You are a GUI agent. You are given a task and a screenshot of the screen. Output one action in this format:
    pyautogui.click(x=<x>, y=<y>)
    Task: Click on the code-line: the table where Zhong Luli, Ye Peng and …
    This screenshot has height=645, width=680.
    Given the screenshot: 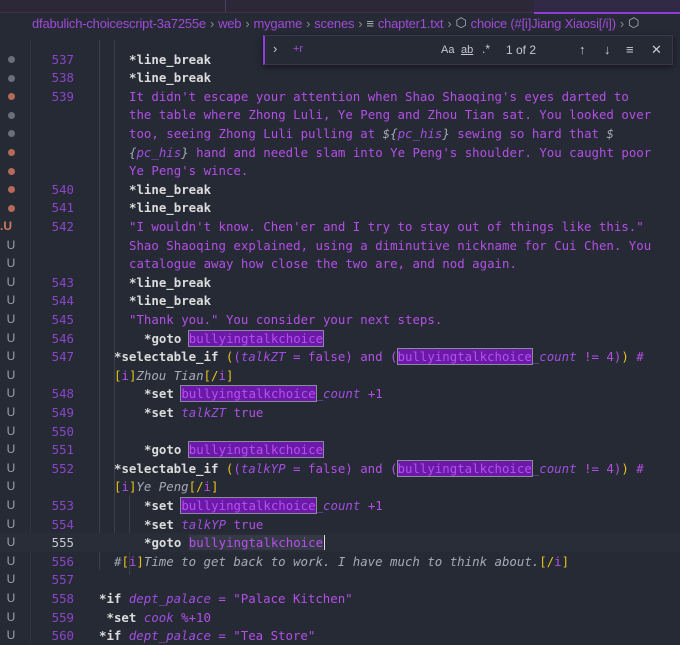 What is the action you would take?
    pyautogui.click(x=340, y=114)
    